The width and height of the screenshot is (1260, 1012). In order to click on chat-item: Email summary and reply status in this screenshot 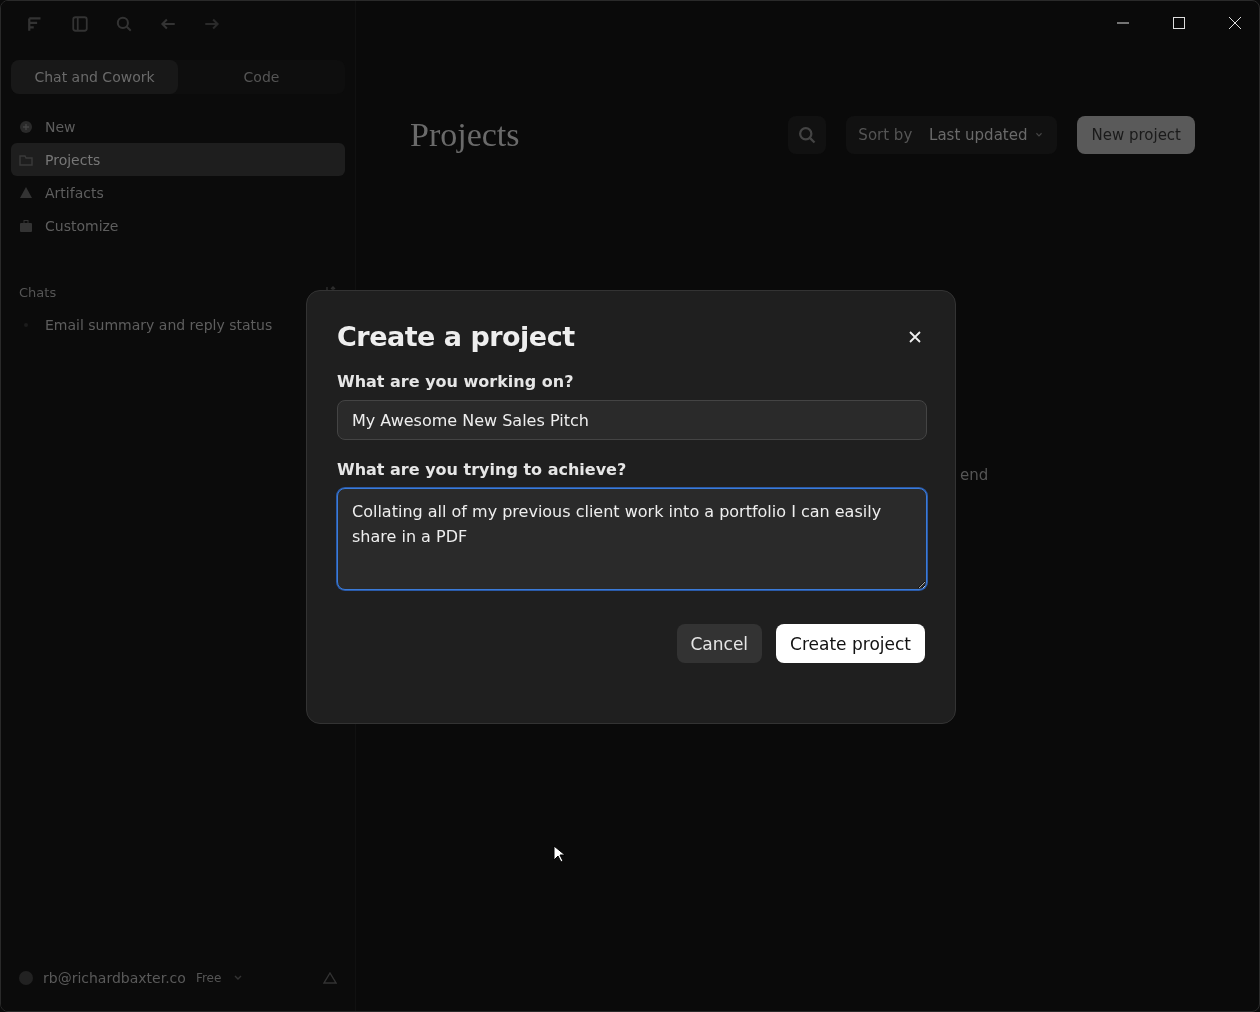, I will do `click(146, 324)`.